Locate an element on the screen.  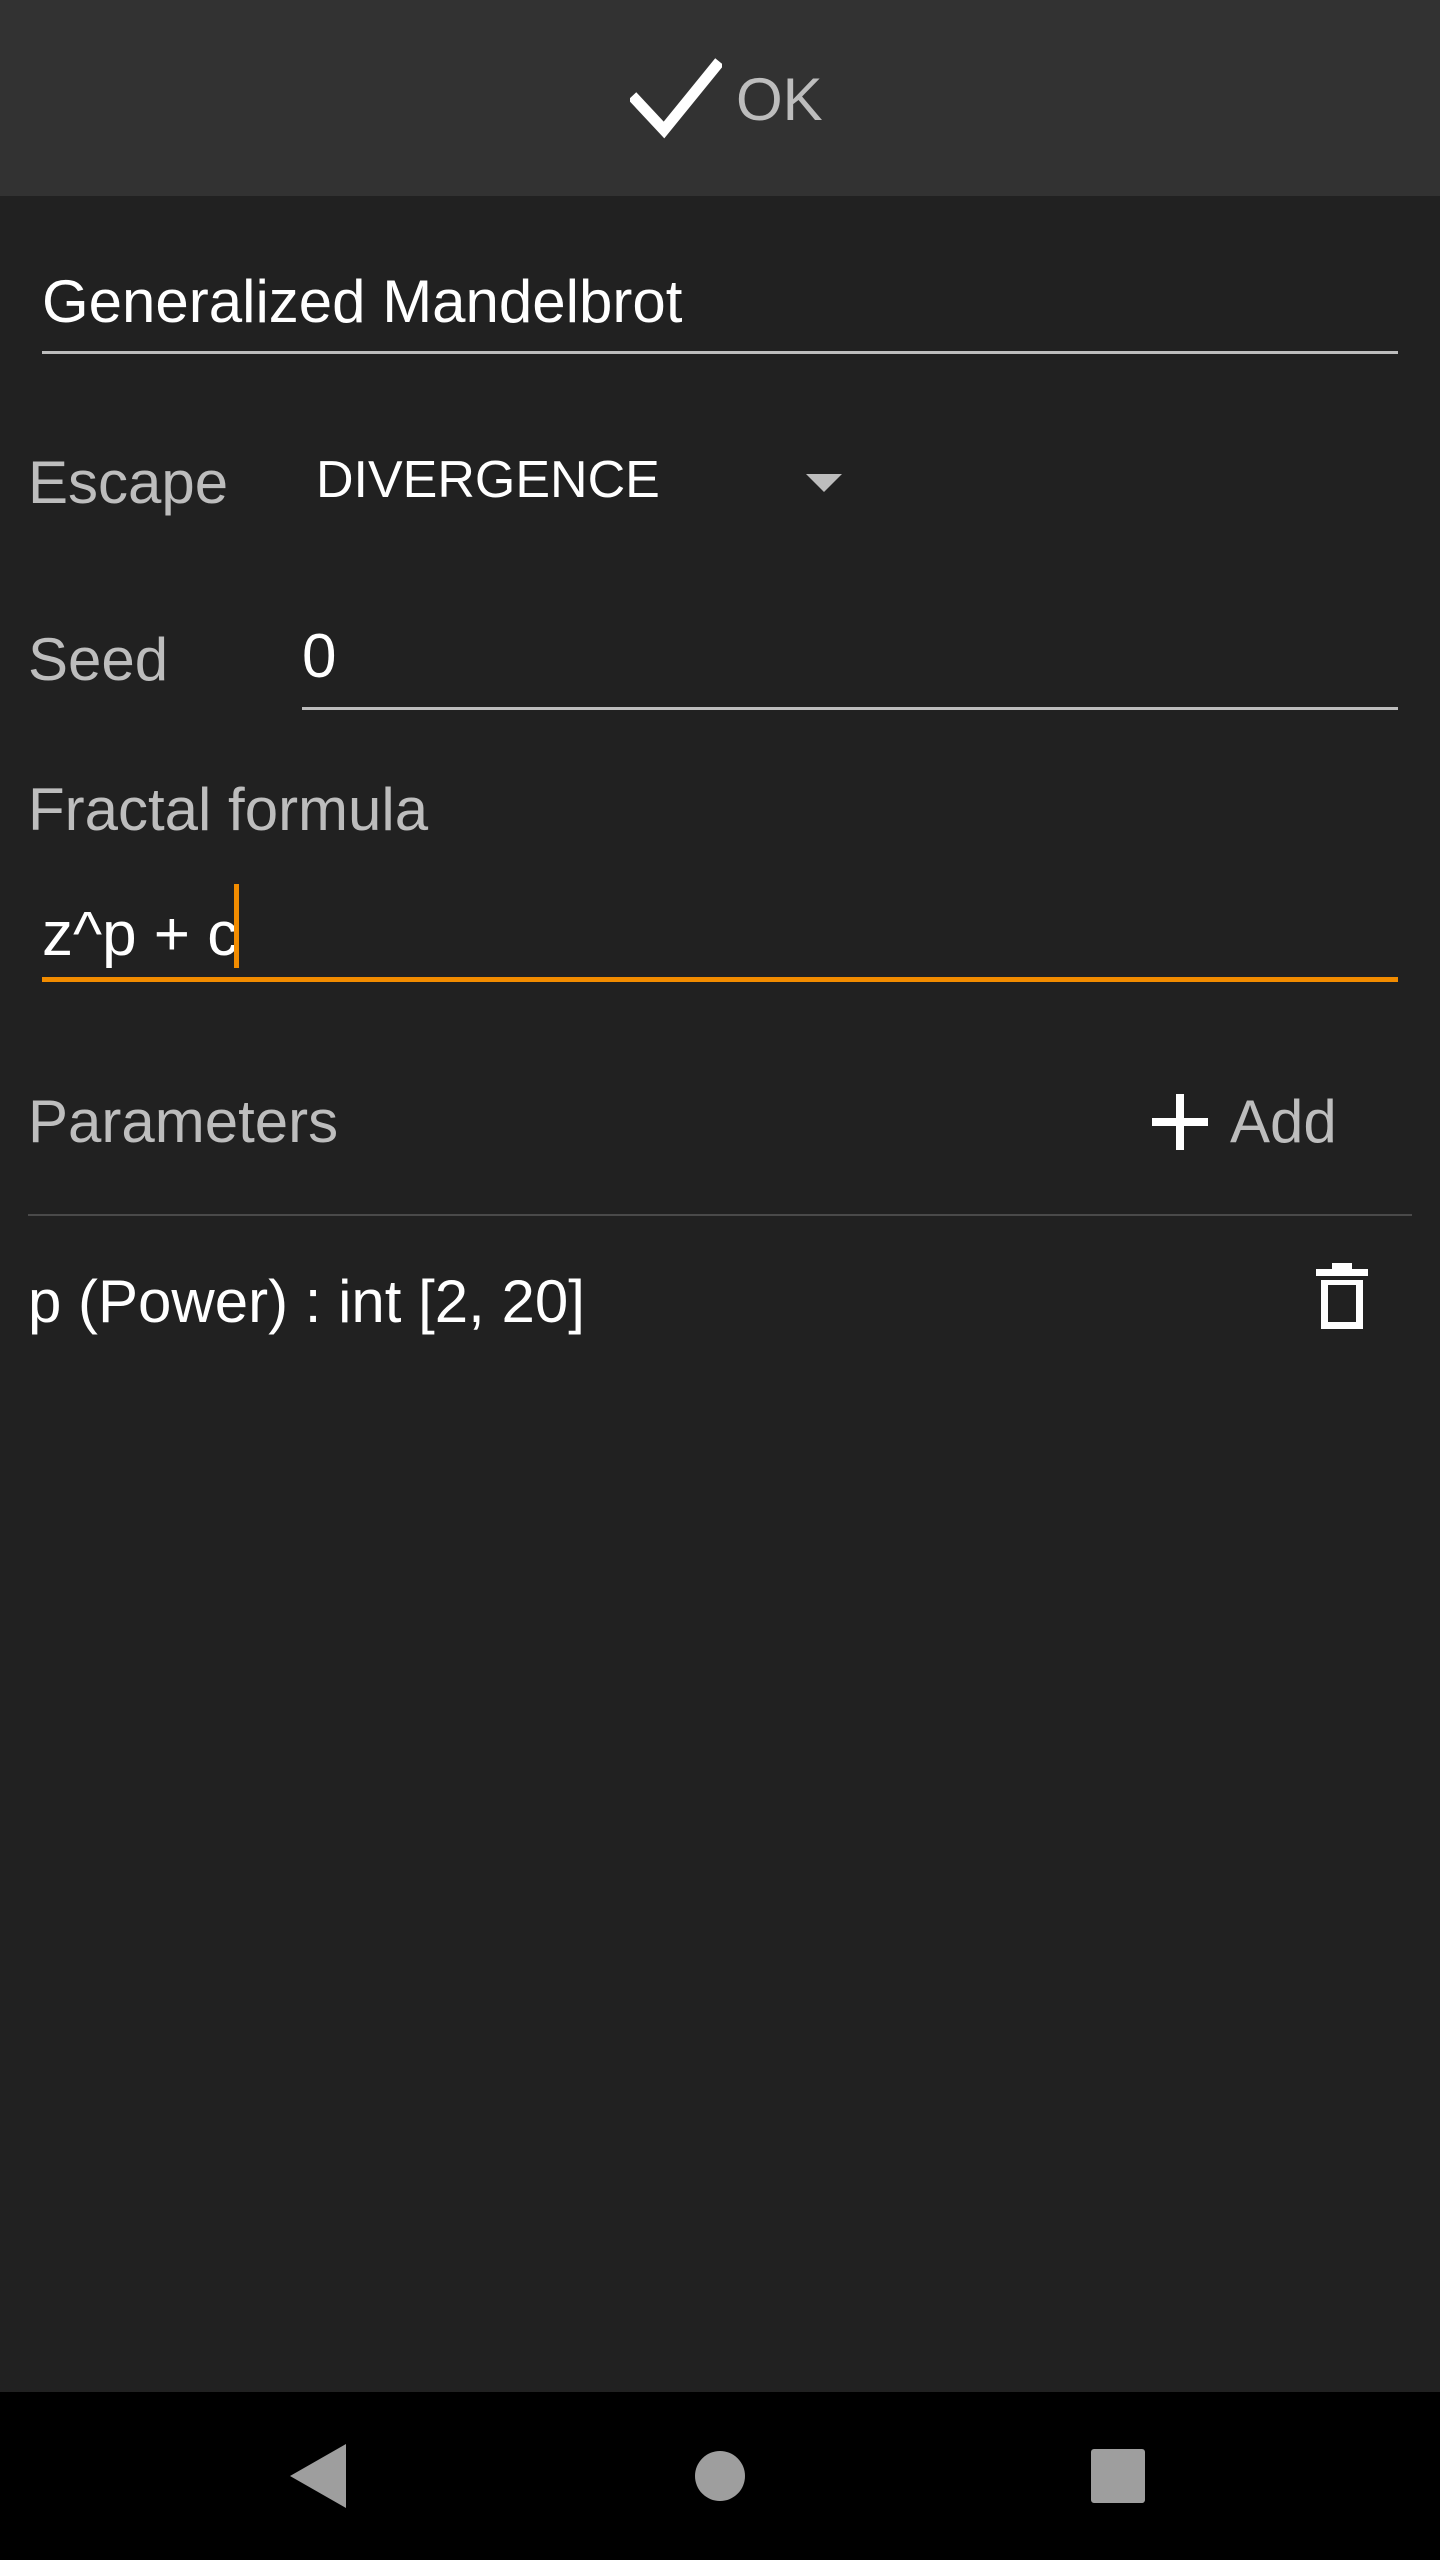
nav-back-button is located at coordinates (318, 2478).